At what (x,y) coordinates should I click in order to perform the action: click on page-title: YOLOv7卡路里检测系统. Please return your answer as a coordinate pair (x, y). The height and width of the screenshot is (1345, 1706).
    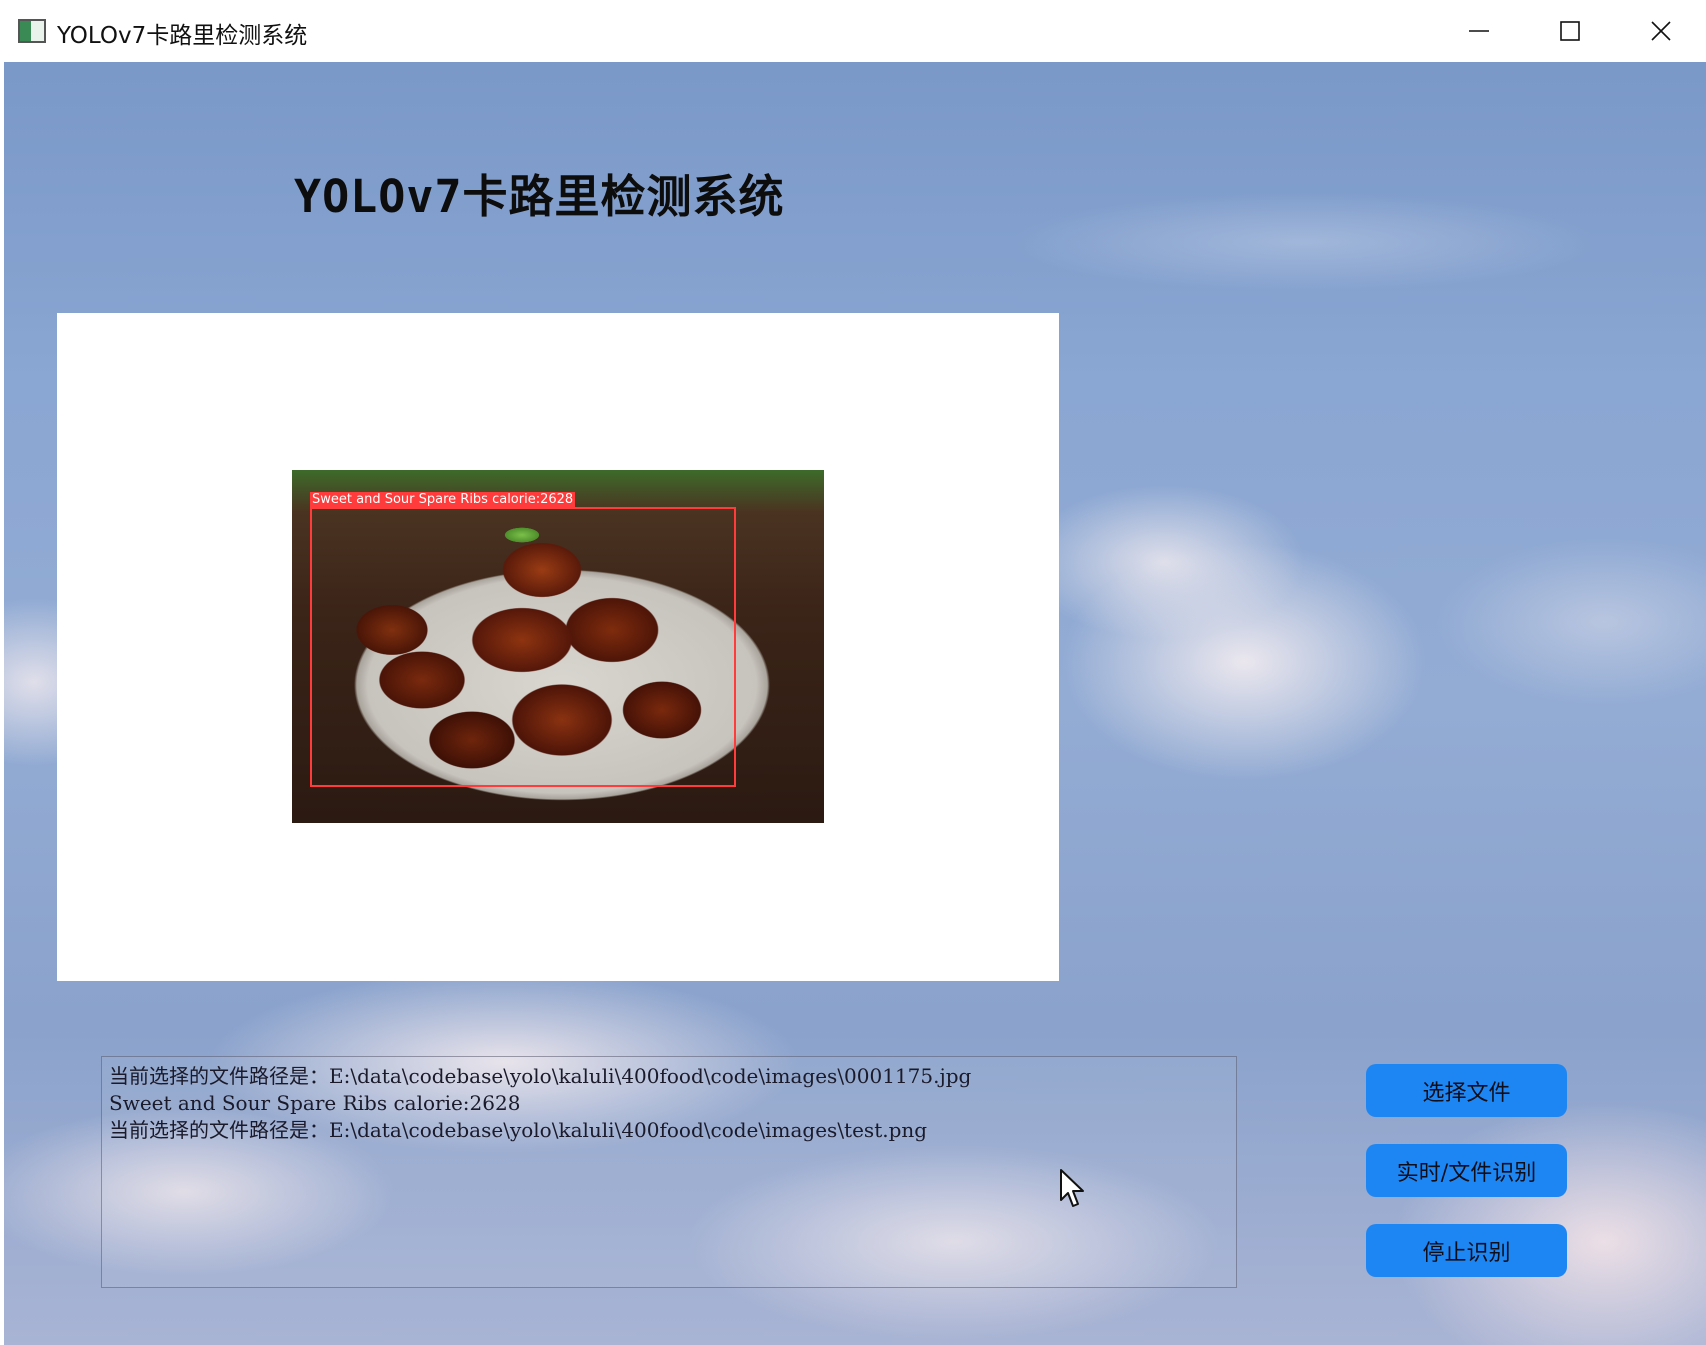
    Looking at the image, I should click on (539, 196).